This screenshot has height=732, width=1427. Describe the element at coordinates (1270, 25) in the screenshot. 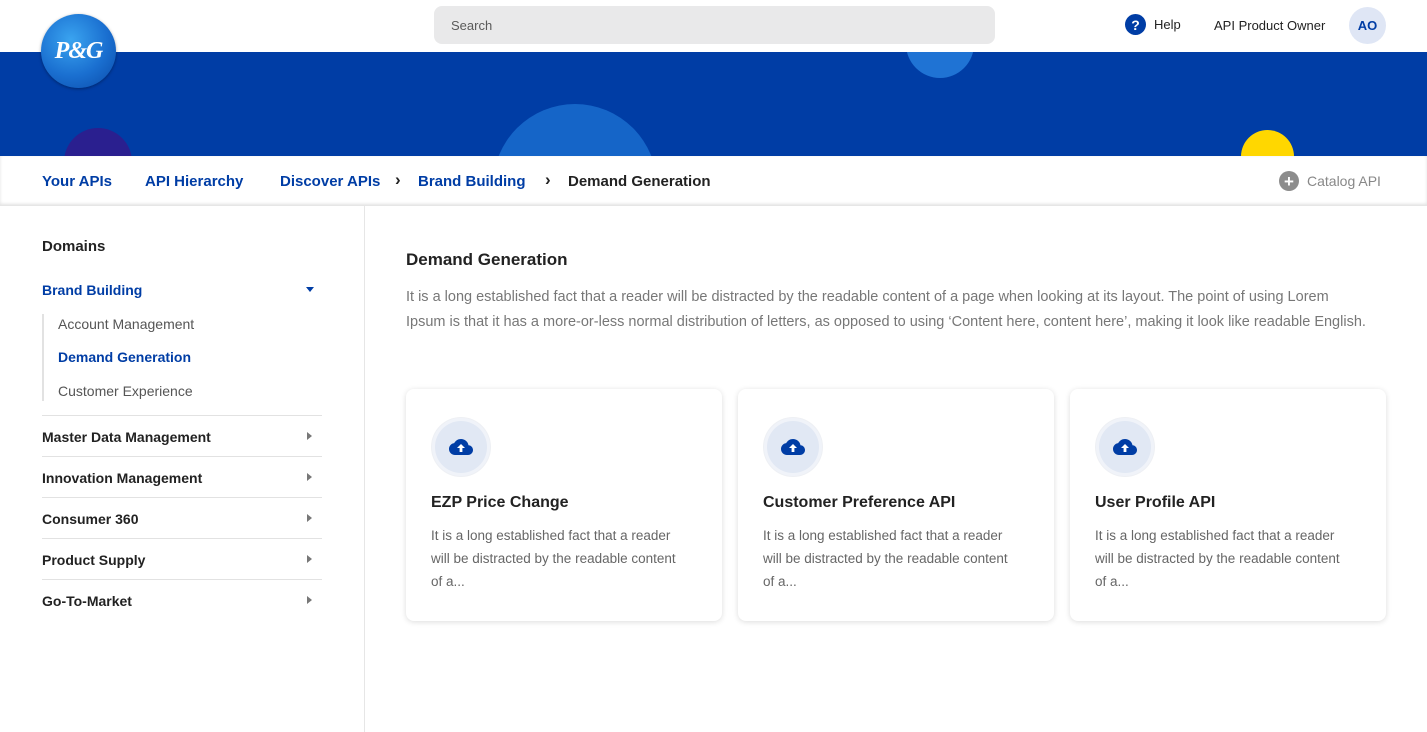

I see `user-name: API Product Owner` at that location.